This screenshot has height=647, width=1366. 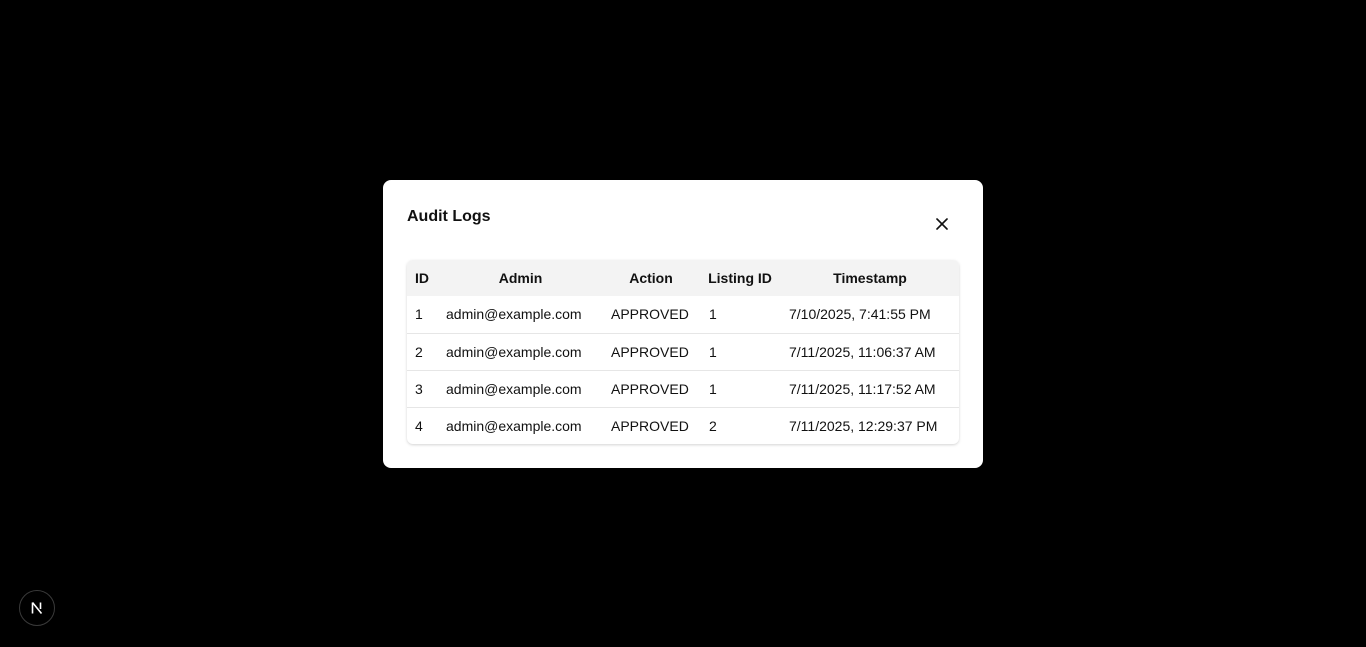 I want to click on column-header-timestamp: Timestamp, so click(x=870, y=278).